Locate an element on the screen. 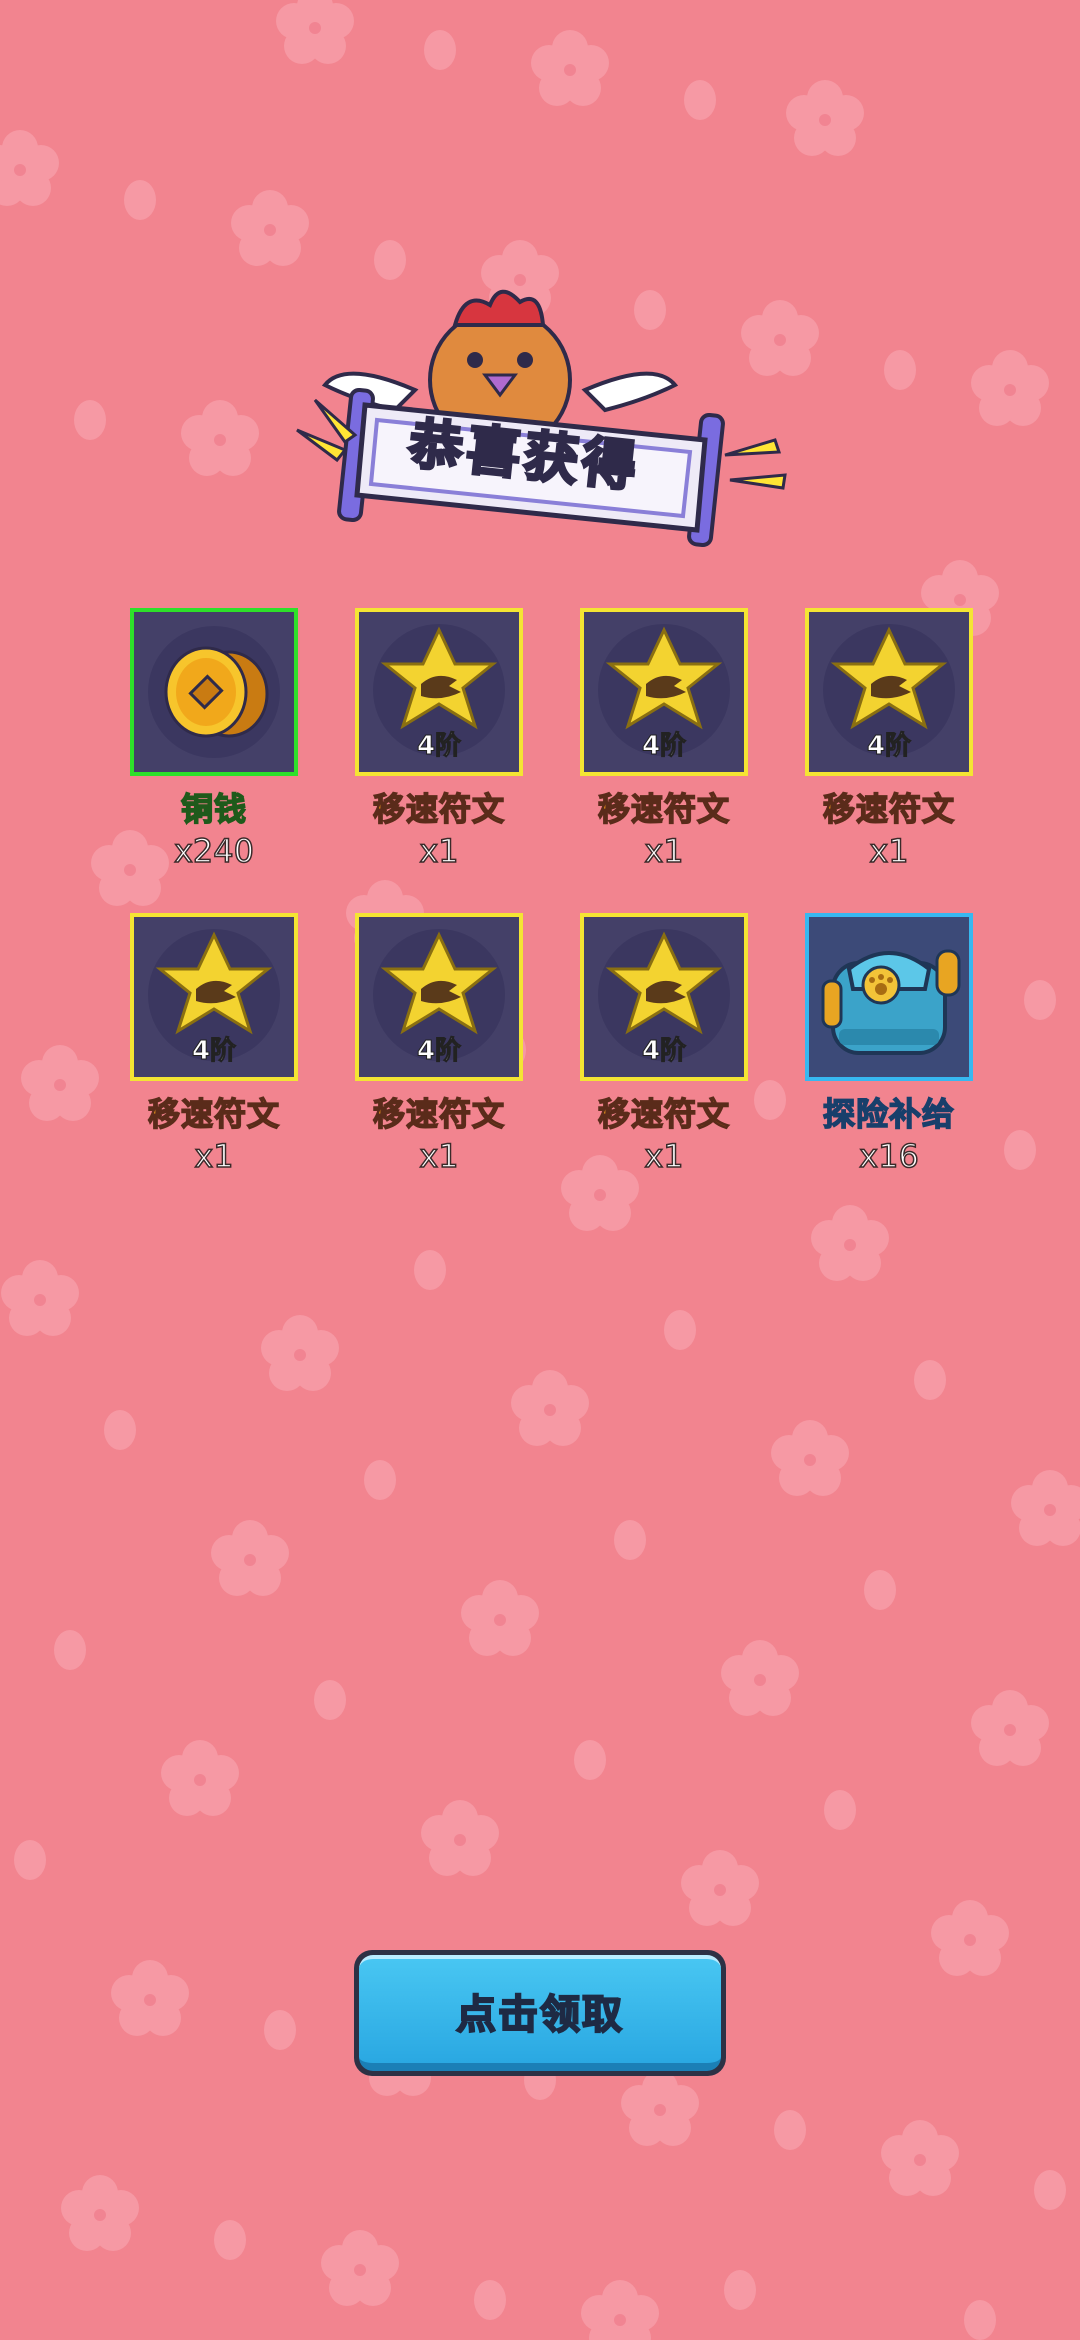 This screenshot has width=1080, height=2340. copper-coin-icon is located at coordinates (214, 692).